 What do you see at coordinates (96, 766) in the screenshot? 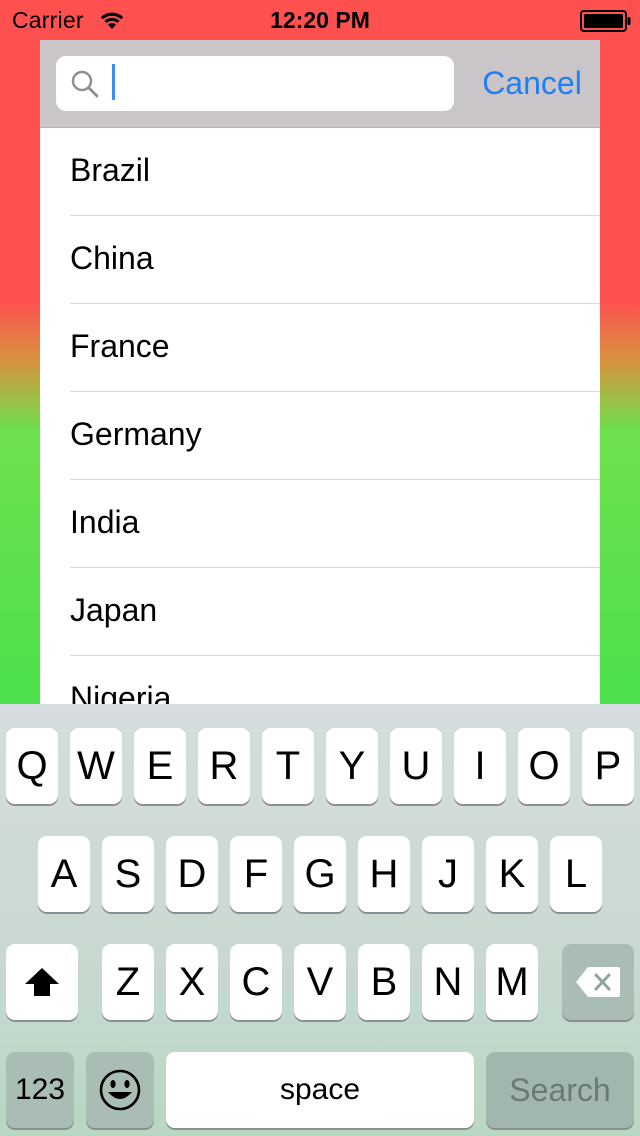
I see `key-w: W` at bounding box center [96, 766].